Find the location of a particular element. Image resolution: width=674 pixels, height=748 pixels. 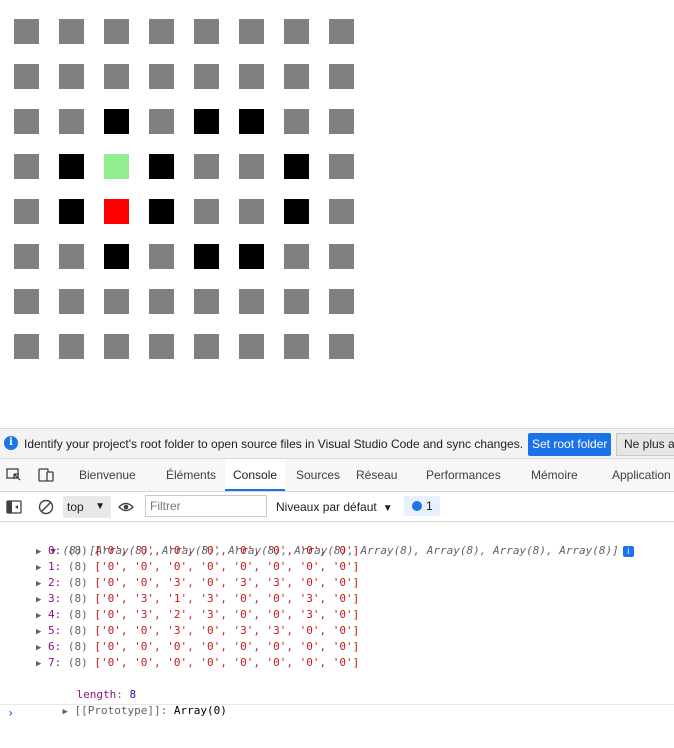

tab-sources: Sources is located at coordinates (318, 475).